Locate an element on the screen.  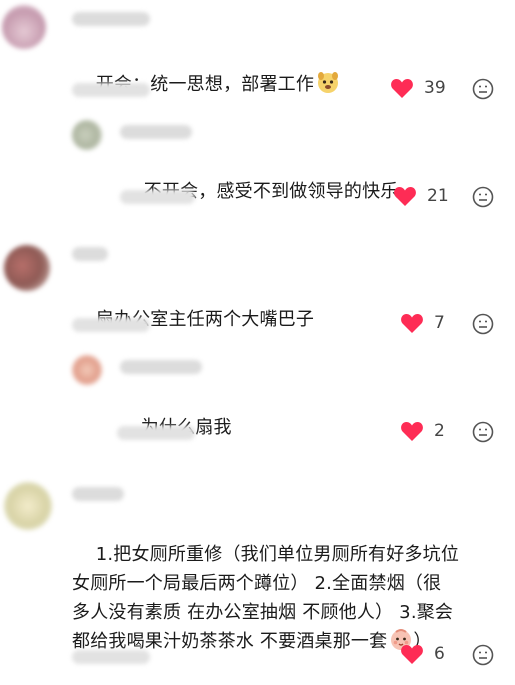
like-button: 2 is located at coordinates (422, 431).